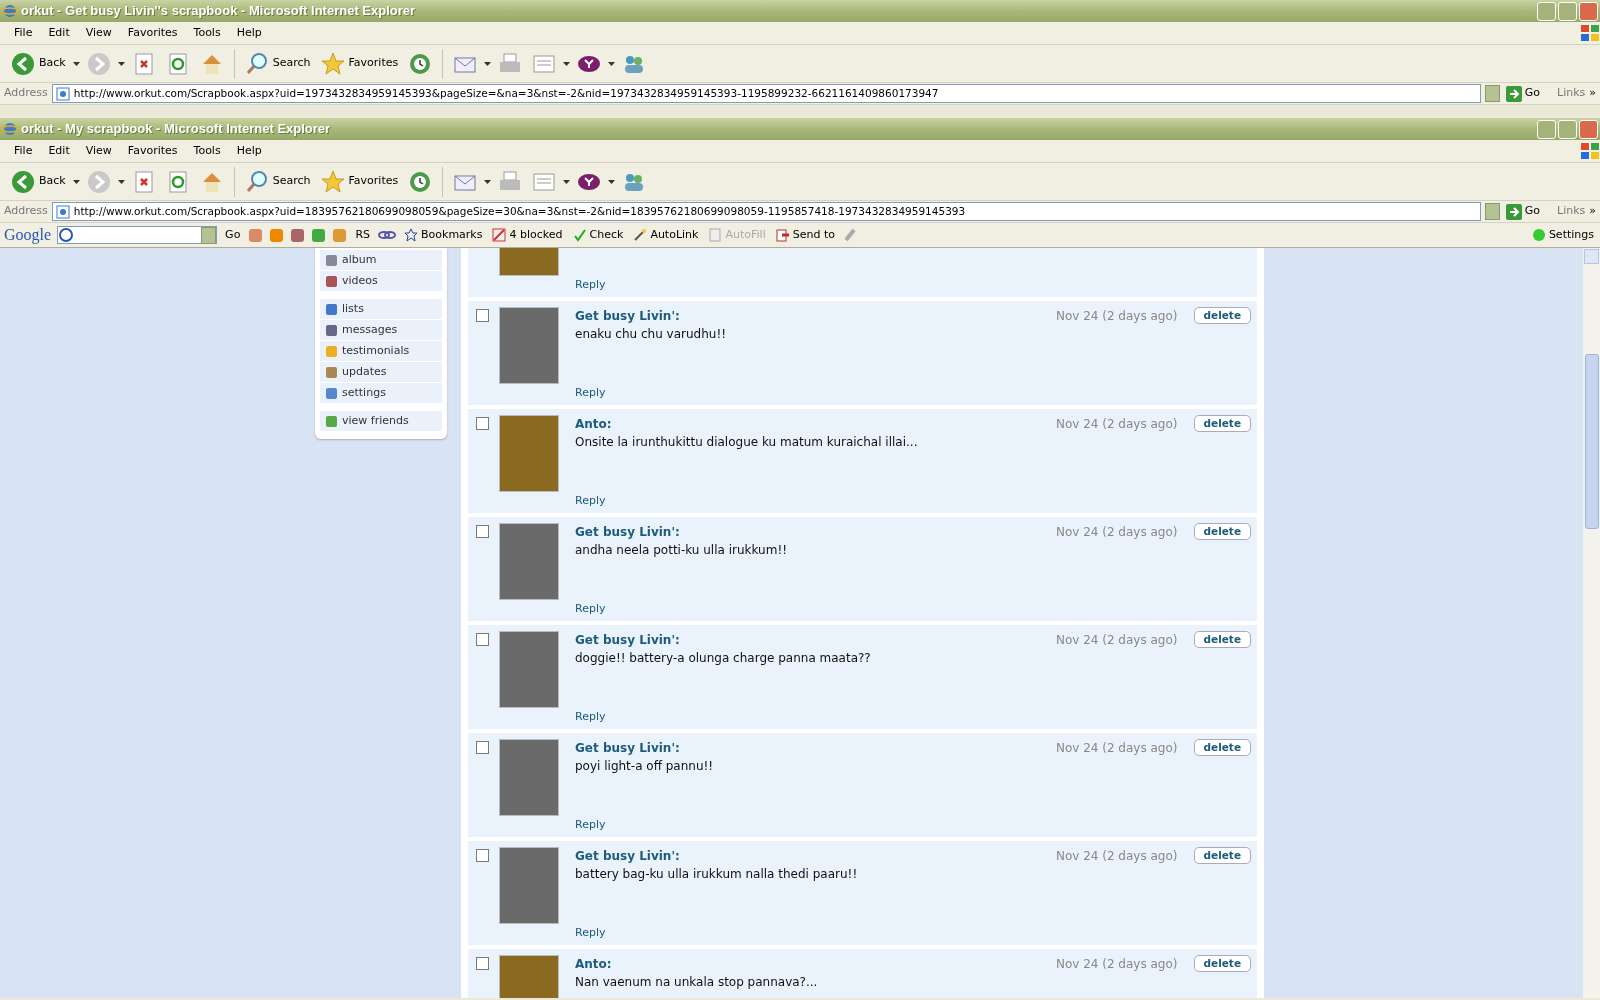 The width and height of the screenshot is (1600, 1000). Describe the element at coordinates (849, 235) in the screenshot. I see `eraser-icon` at that location.